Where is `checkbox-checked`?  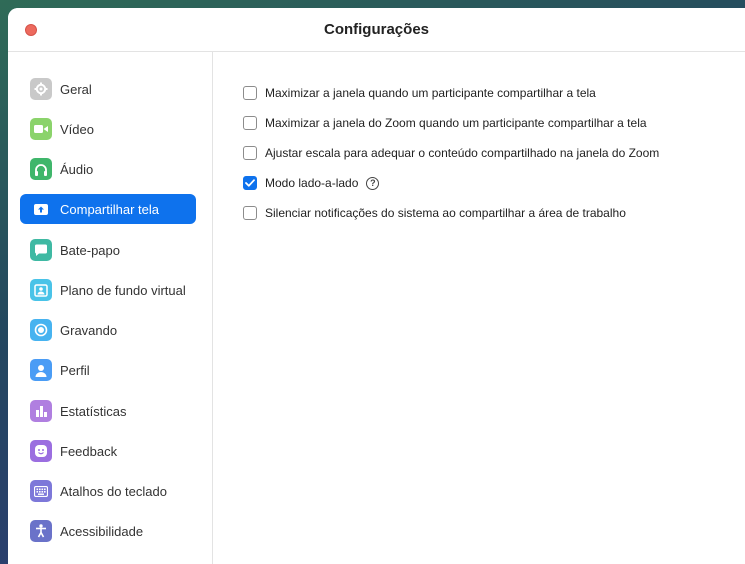 checkbox-checked is located at coordinates (250, 183).